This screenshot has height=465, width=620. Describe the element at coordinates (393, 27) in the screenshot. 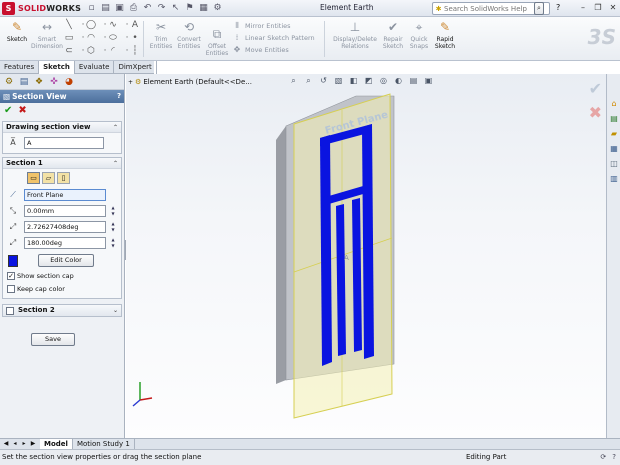

I see `repair-icon: ✔` at that location.